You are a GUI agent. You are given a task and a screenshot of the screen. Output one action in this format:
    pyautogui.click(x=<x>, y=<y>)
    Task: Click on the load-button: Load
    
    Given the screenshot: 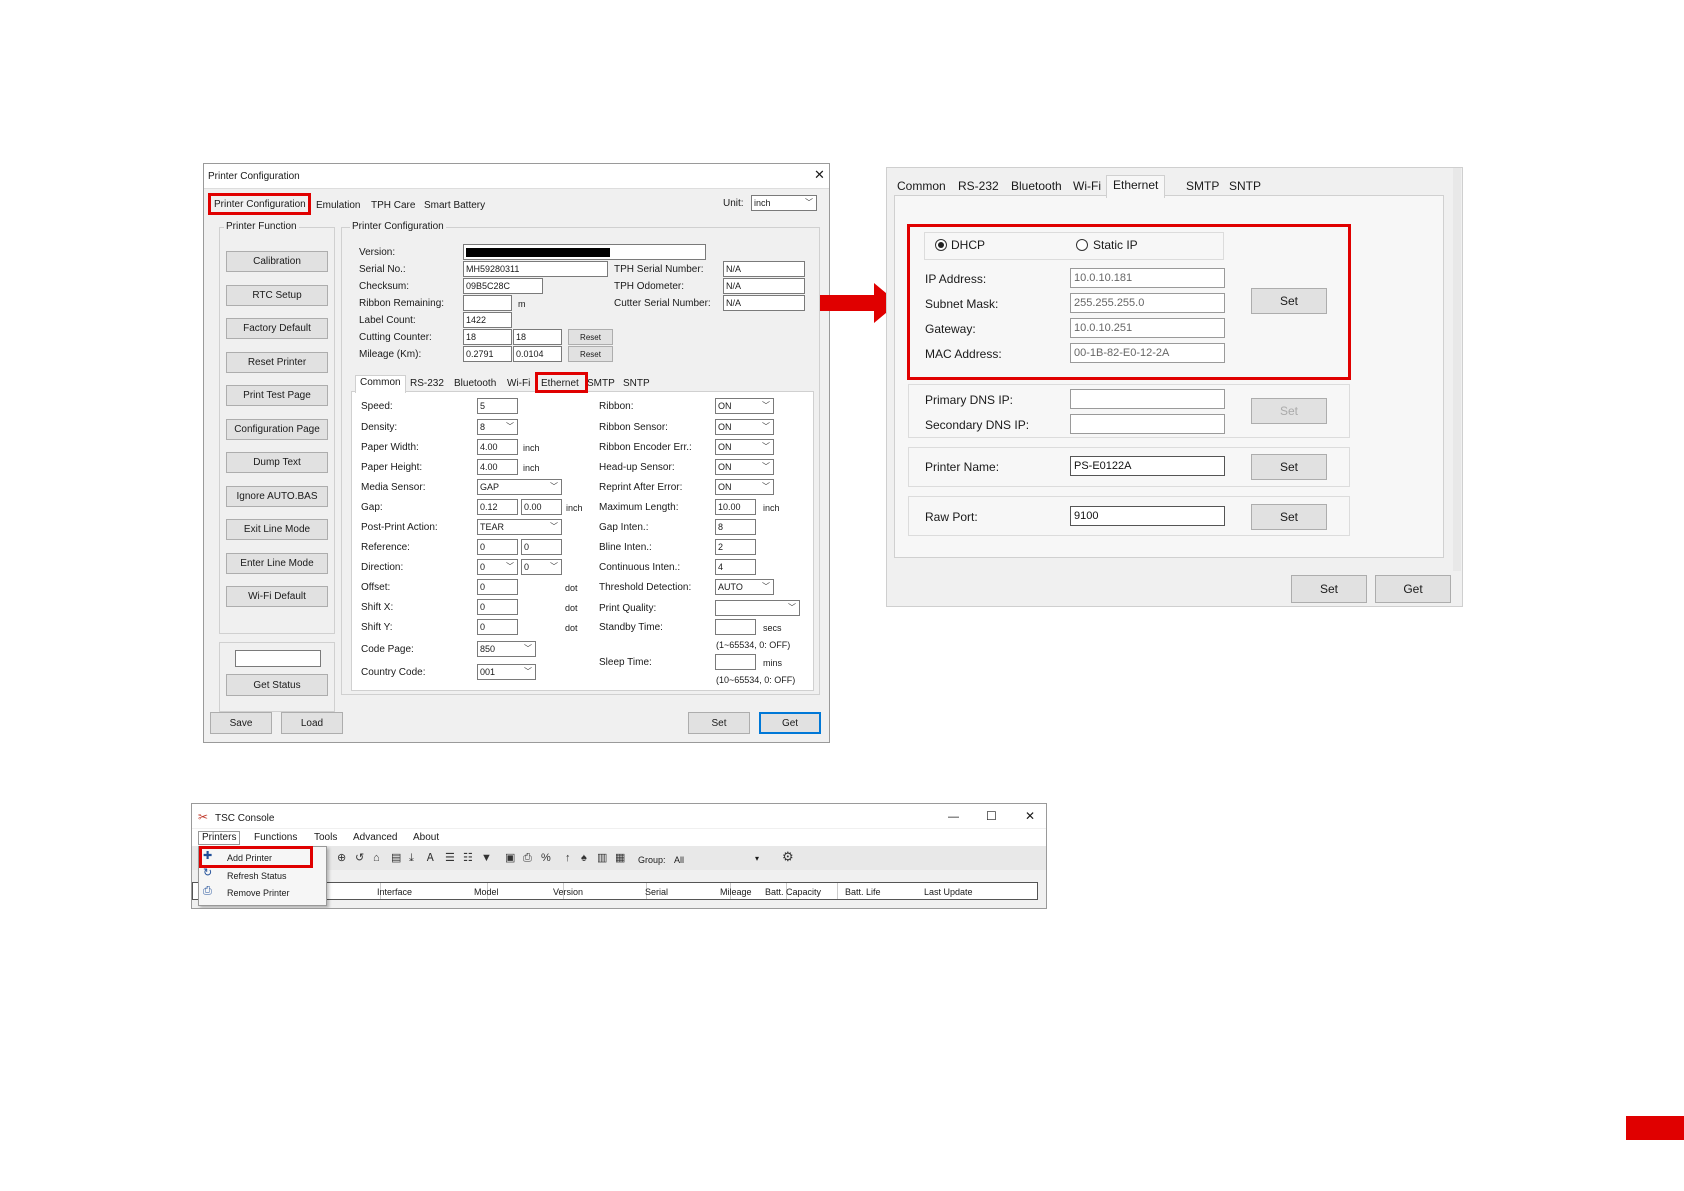 What is the action you would take?
    pyautogui.click(x=312, y=723)
    